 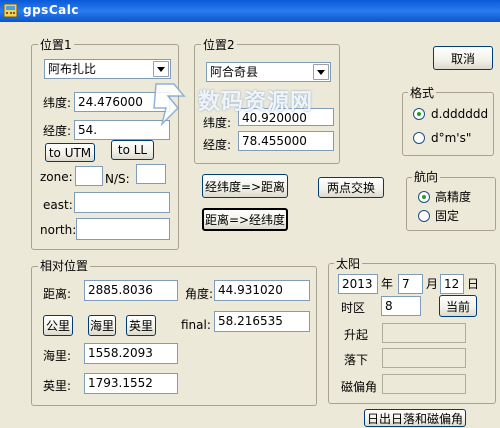 I want to click on unit-km-button: 公里, so click(x=58, y=325).